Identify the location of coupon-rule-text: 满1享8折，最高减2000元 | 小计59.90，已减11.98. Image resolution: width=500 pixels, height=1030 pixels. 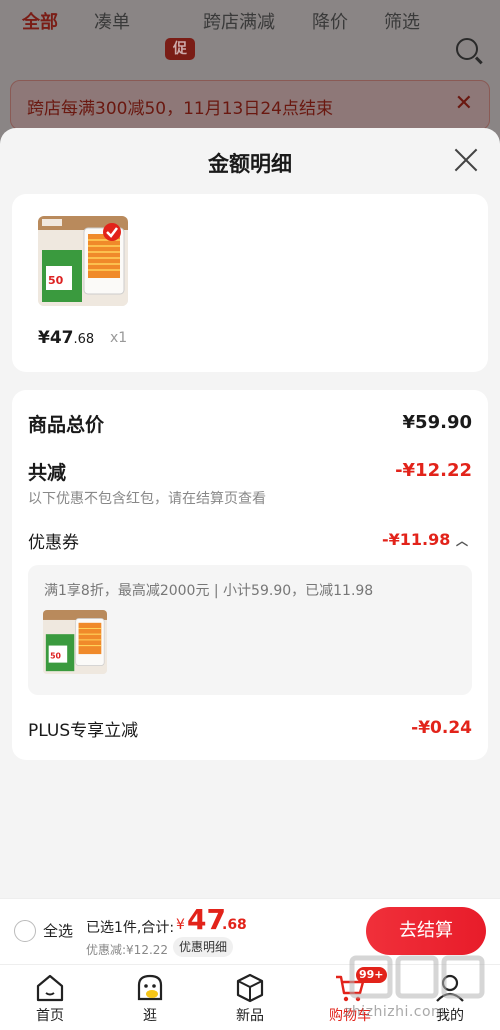
(209, 591).